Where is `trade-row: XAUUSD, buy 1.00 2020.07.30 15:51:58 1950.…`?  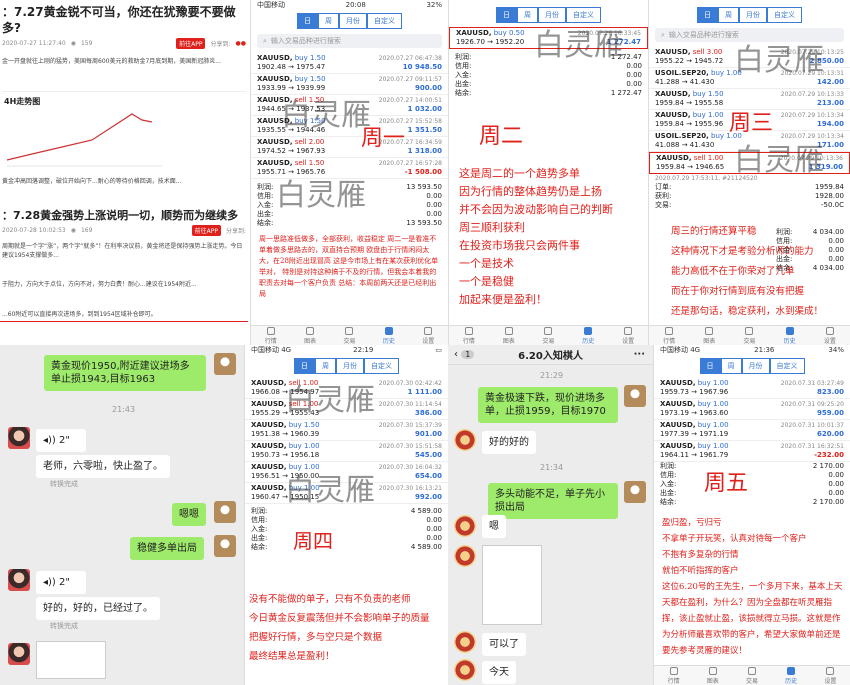
trade-row: XAUUSD, buy 1.00 2020.07.30 15:51:58 1950.… is located at coordinates (346, 451).